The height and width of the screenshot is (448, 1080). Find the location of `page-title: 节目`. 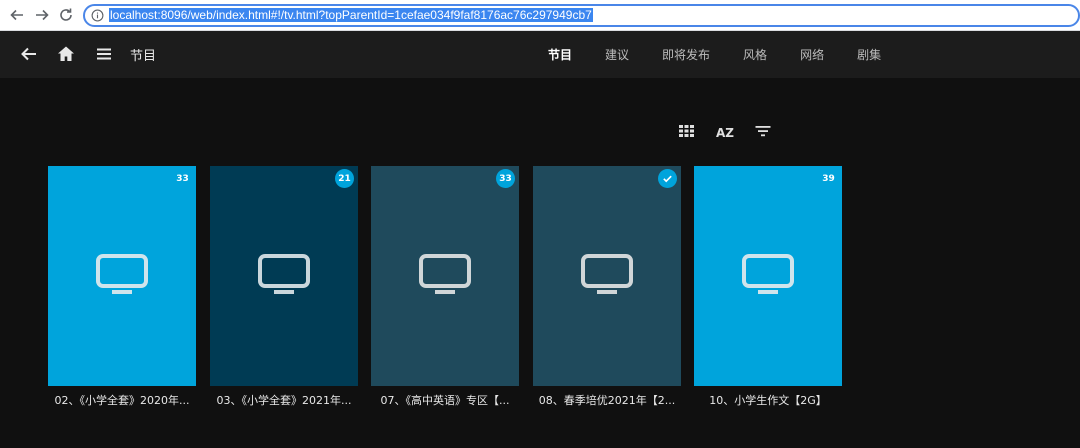

page-title: 节目 is located at coordinates (143, 56).